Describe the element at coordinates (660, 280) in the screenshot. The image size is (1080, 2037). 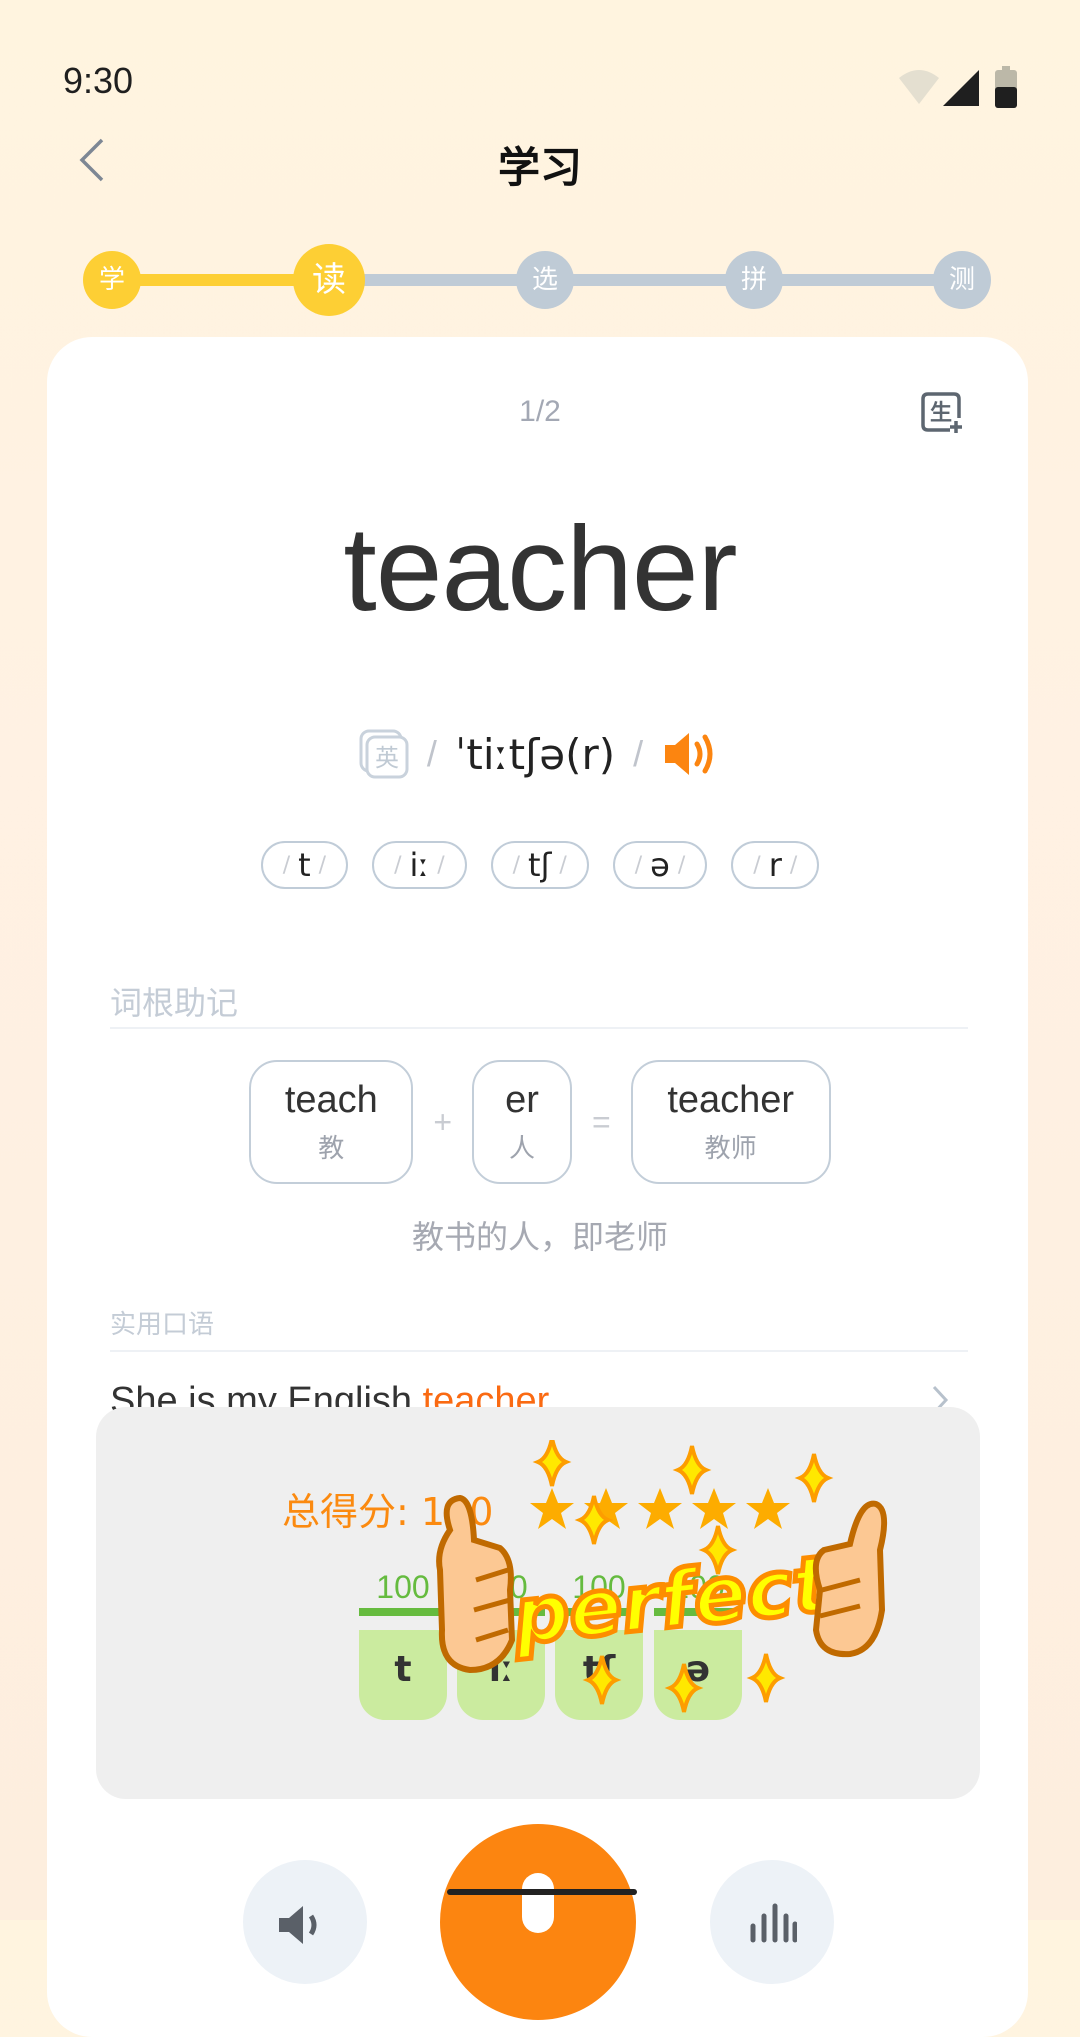
I see `stepper-track-todo` at that location.